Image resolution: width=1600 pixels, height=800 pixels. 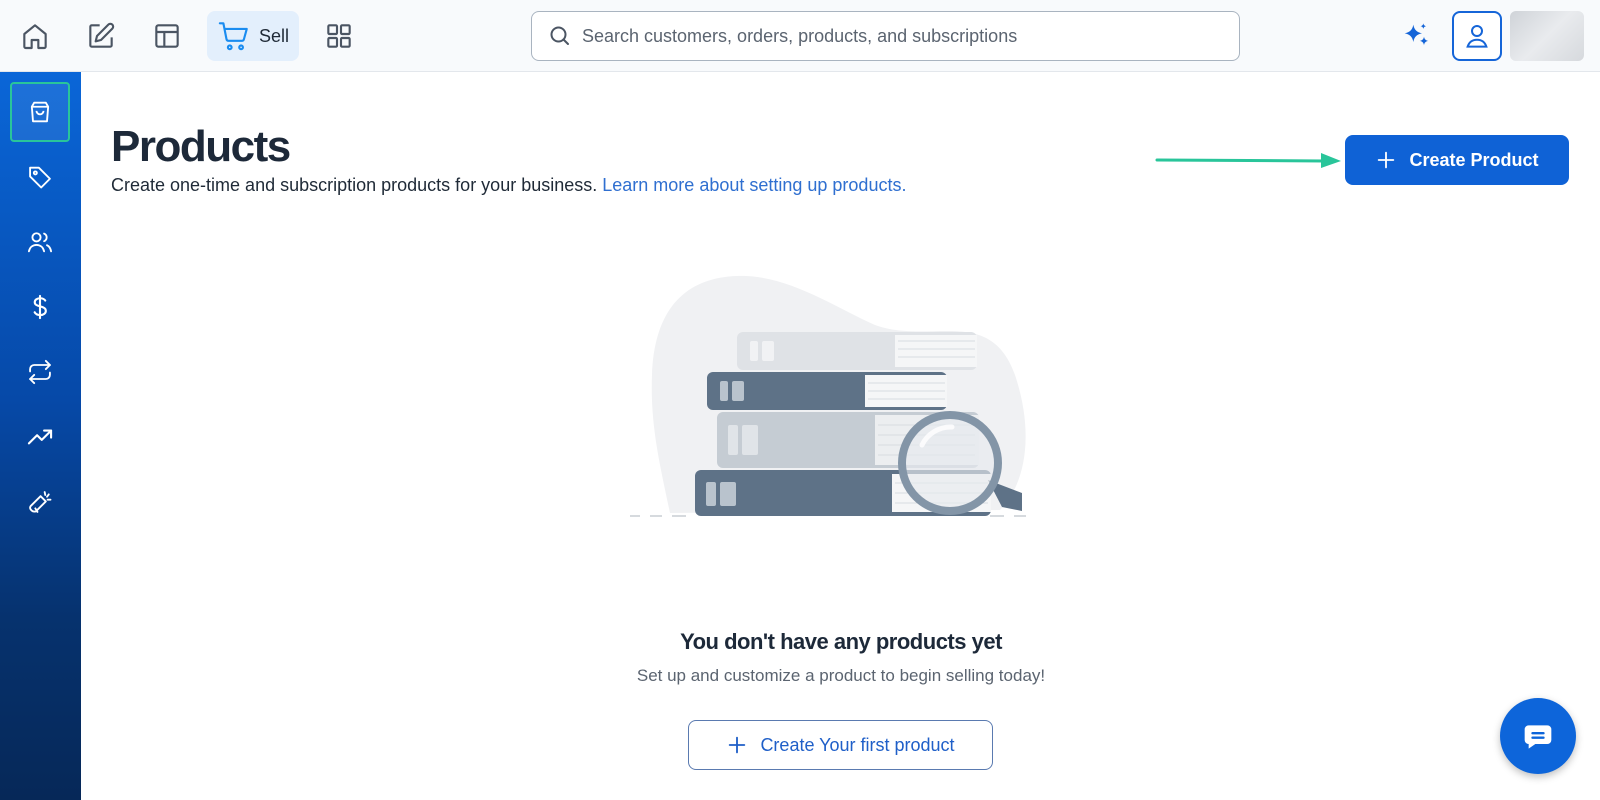 I want to click on sidebar-item-marketing, so click(x=40, y=502).